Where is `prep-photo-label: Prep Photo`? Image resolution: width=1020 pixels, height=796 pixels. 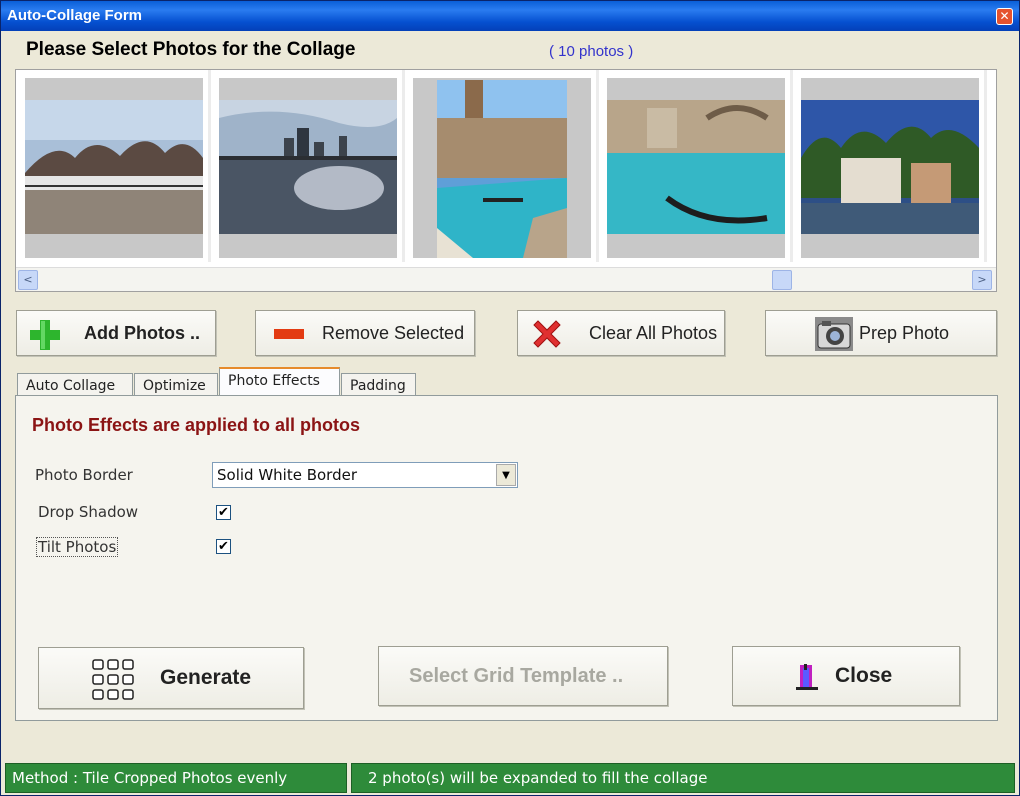
prep-photo-label: Prep Photo is located at coordinates (904, 332).